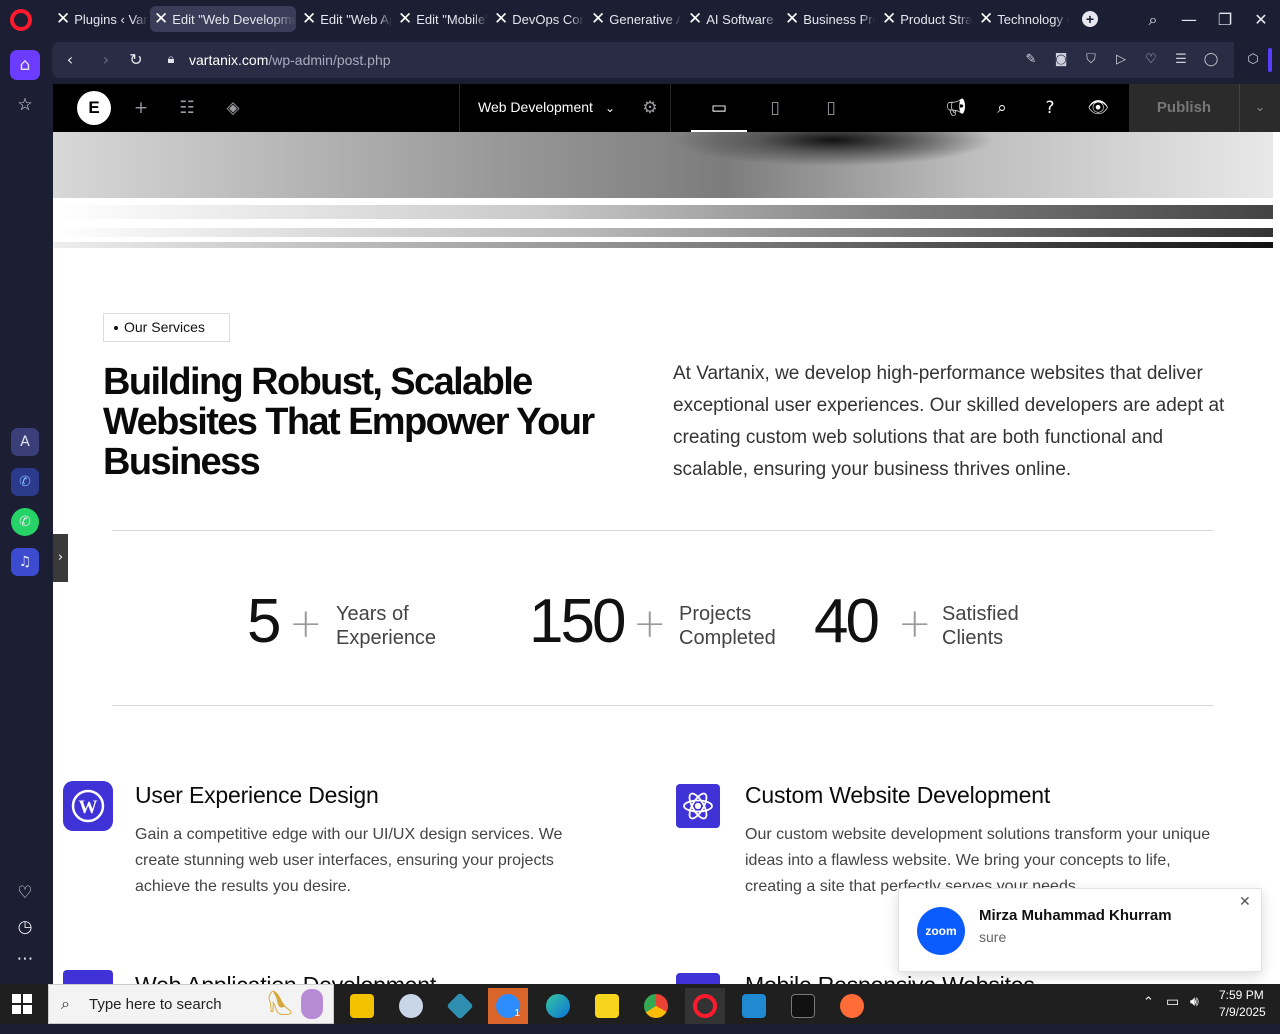 This screenshot has width=1280, height=1034. What do you see at coordinates (234, 19) in the screenshot?
I see `tab-title: Edit "Web Development"` at bounding box center [234, 19].